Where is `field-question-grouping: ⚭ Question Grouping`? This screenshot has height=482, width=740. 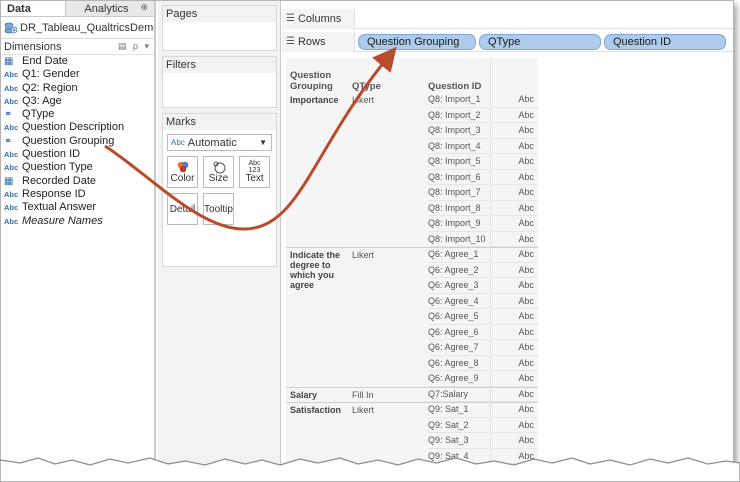
field-question-grouping: ⚭ Question Grouping is located at coordinates (77, 141).